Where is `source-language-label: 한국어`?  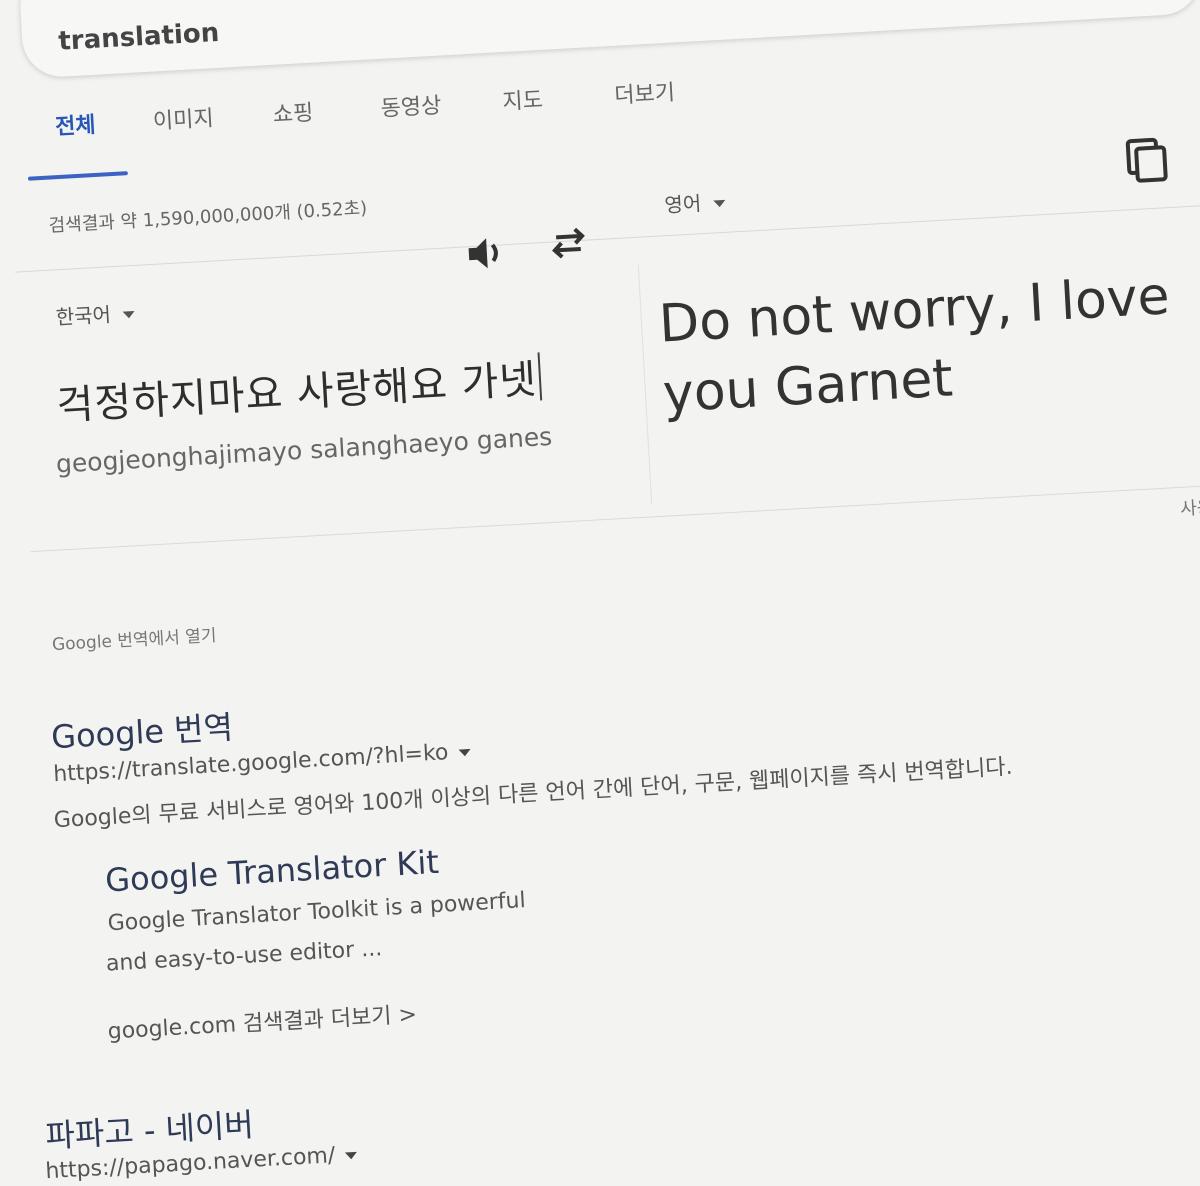
source-language-label: 한국어 is located at coordinates (83, 316).